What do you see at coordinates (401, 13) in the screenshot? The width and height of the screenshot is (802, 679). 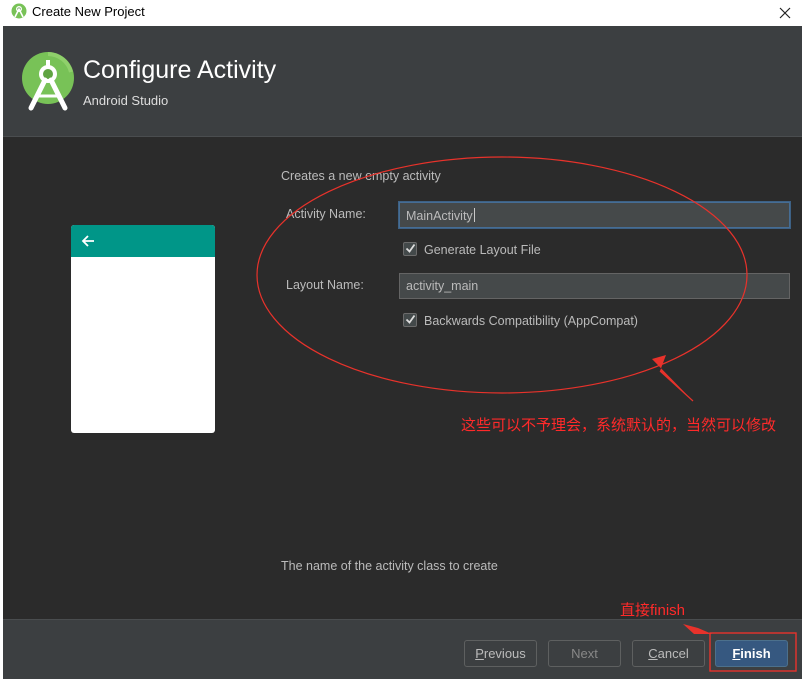 I see `window-titlebar: Create New Project` at bounding box center [401, 13].